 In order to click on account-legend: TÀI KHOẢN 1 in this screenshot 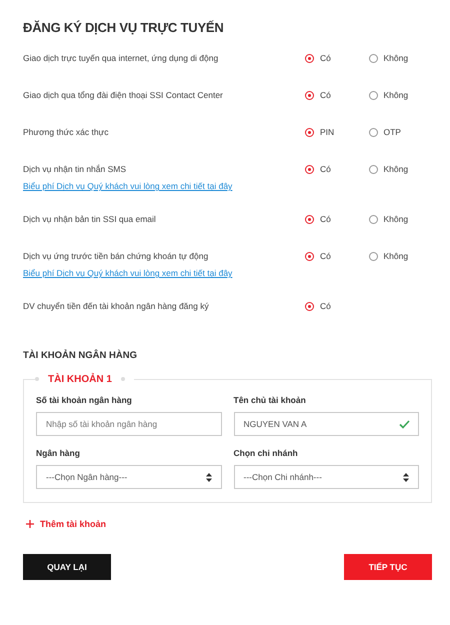, I will do `click(80, 379)`.